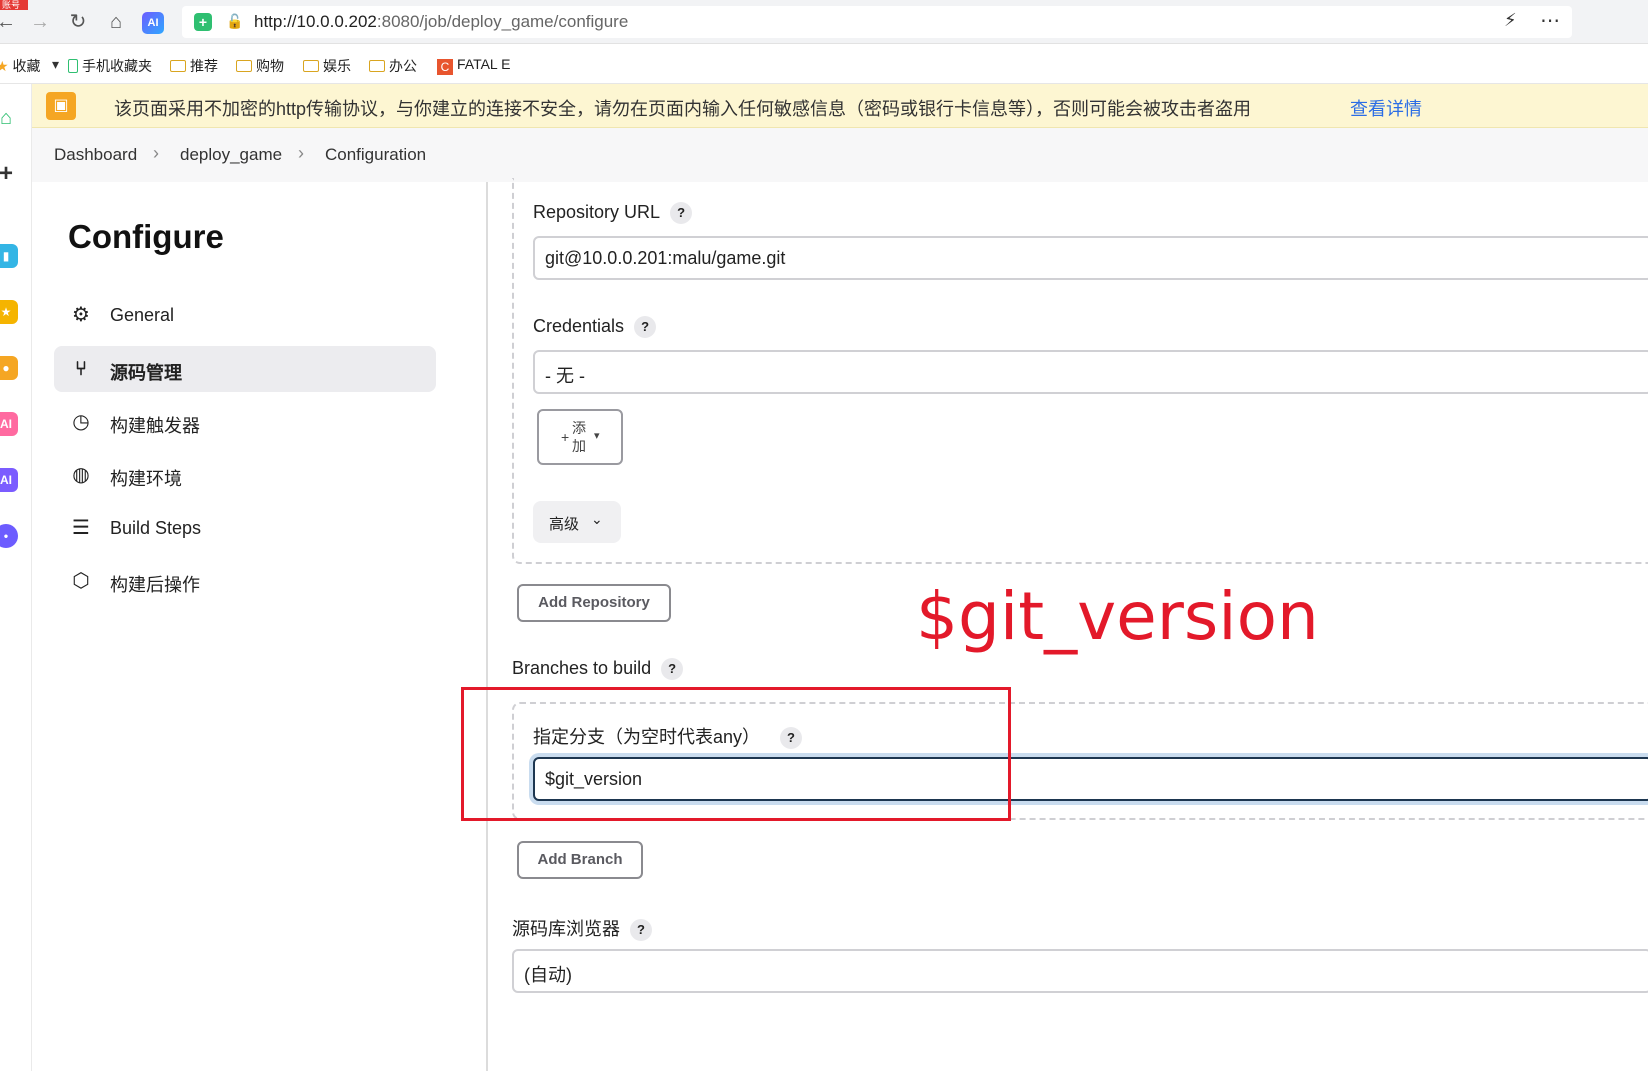 The width and height of the screenshot is (1648, 1071). Describe the element at coordinates (580, 437) in the screenshot. I see `add-credentials-button: + 添加 ▾` at that location.